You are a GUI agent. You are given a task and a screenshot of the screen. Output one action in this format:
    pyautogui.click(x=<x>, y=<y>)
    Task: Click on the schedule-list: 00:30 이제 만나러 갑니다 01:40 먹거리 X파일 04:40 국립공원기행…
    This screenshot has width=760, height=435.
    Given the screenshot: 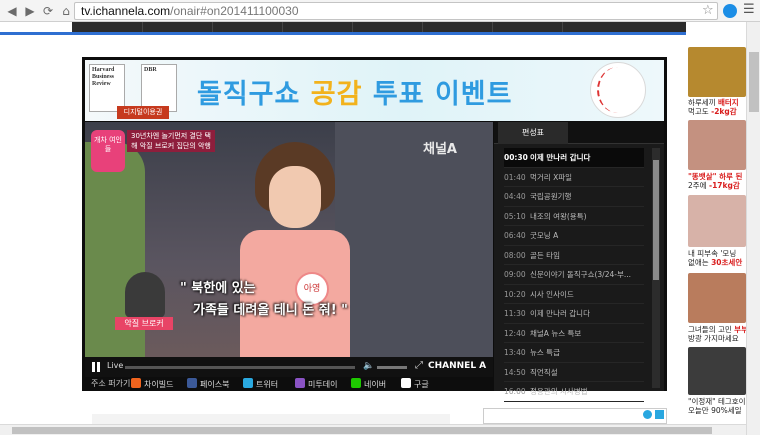 What is the action you would take?
    pyautogui.click(x=574, y=275)
    